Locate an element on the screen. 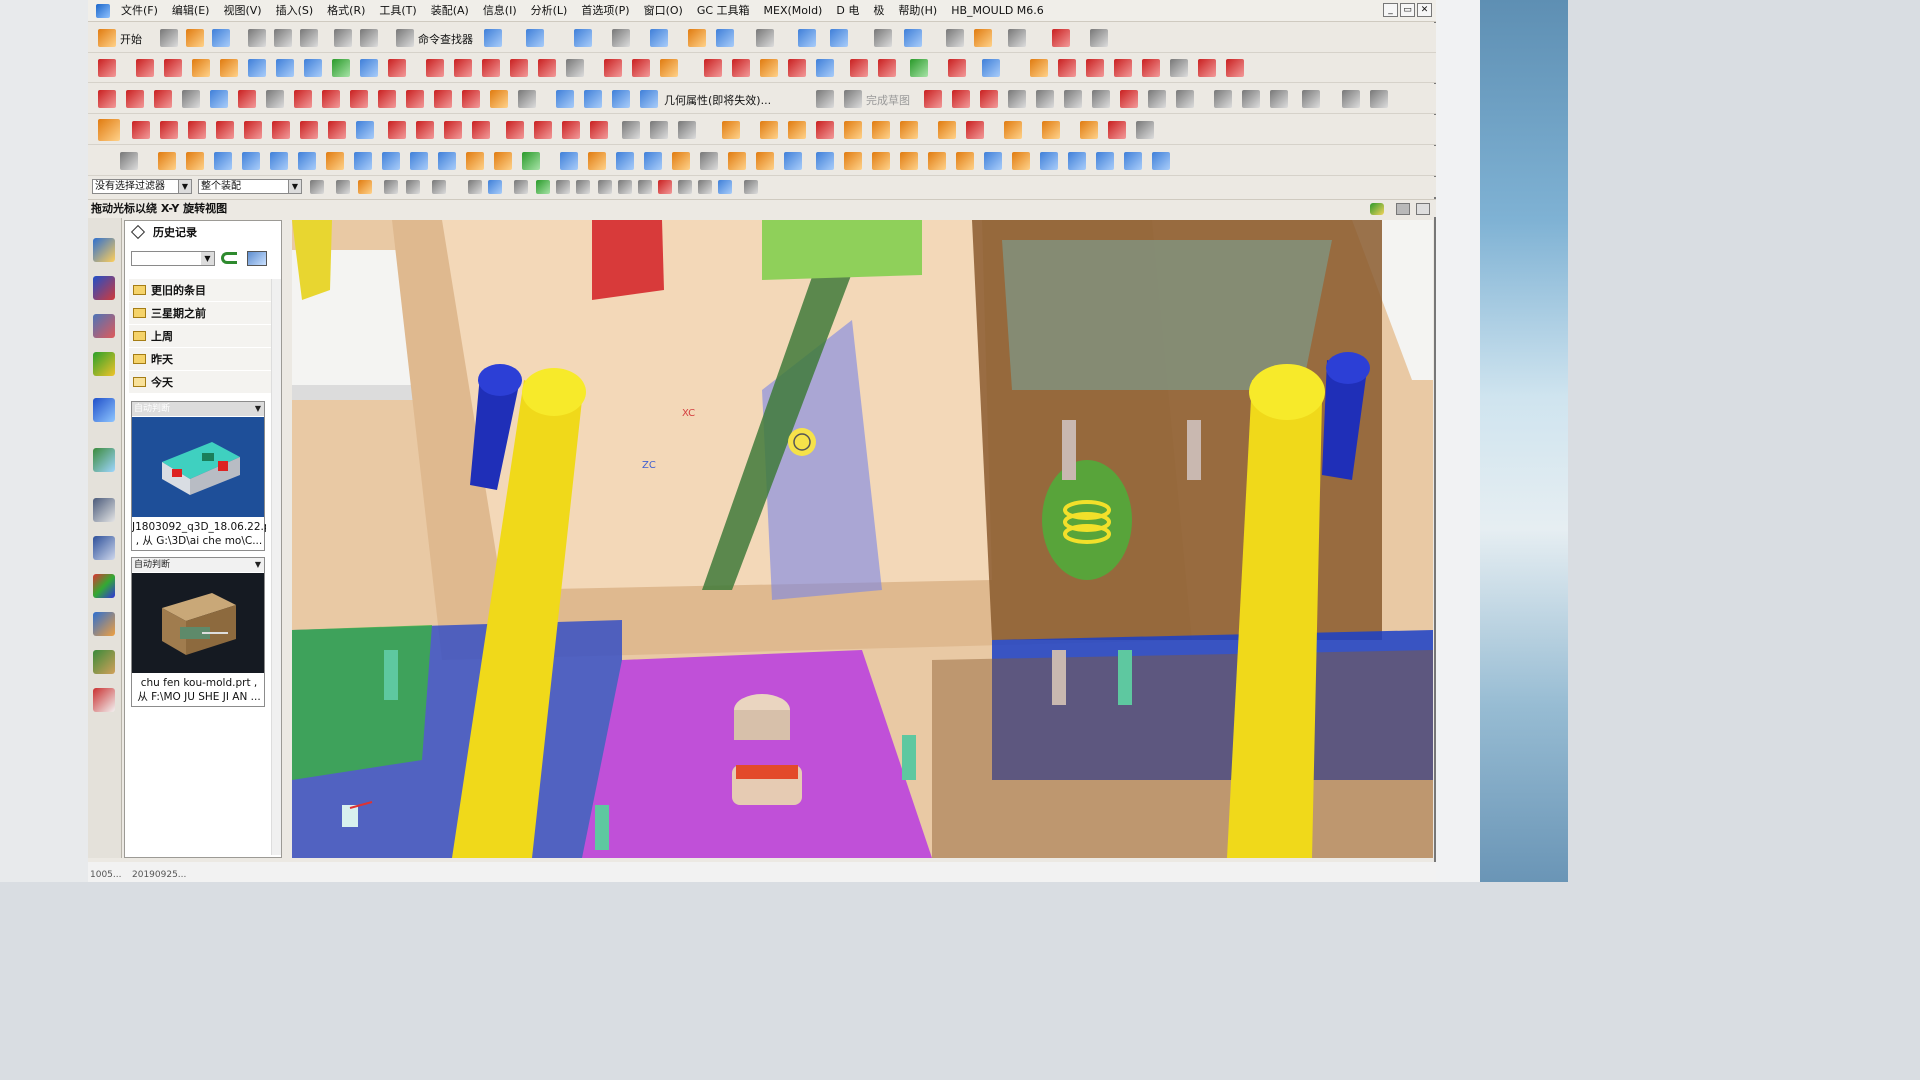 The image size is (1920, 1080). surface-icon is located at coordinates (173, 68).